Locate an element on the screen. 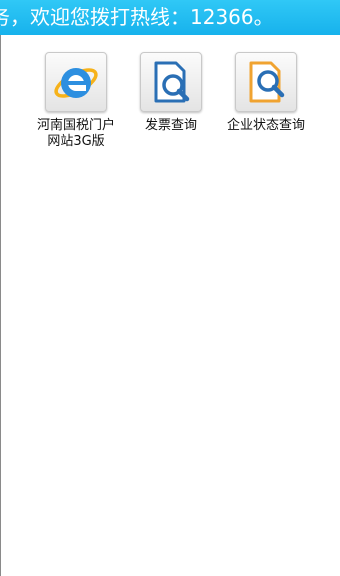  app-tile-invoice-query: 发票查询 is located at coordinates (171, 93).